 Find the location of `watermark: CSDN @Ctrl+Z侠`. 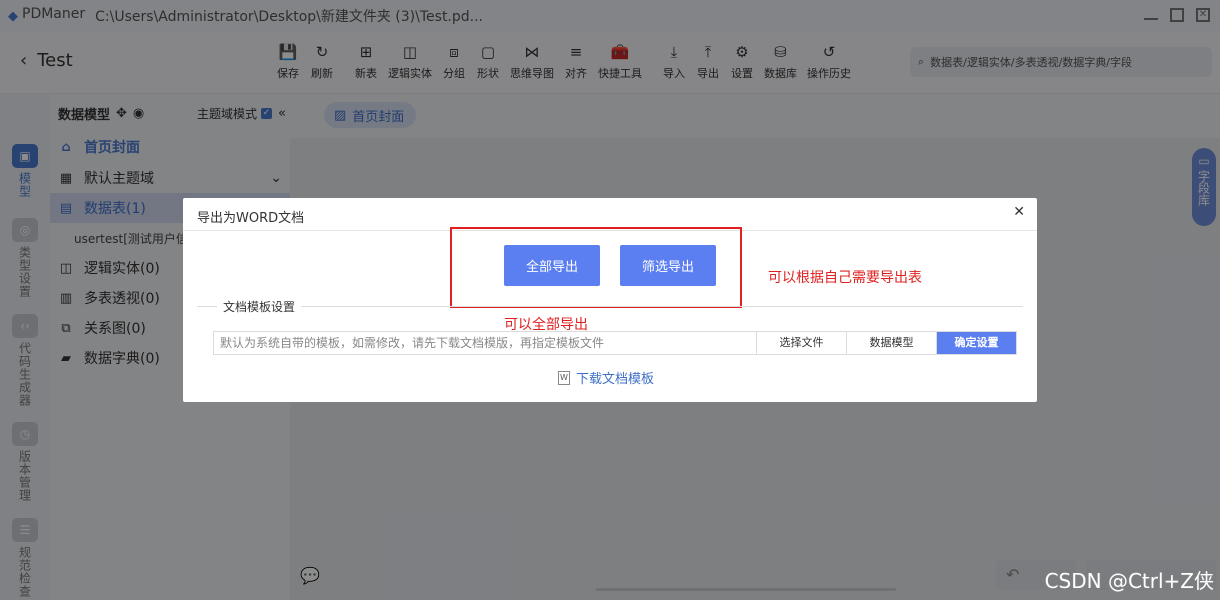

watermark: CSDN @Ctrl+Z侠 is located at coordinates (1129, 581).